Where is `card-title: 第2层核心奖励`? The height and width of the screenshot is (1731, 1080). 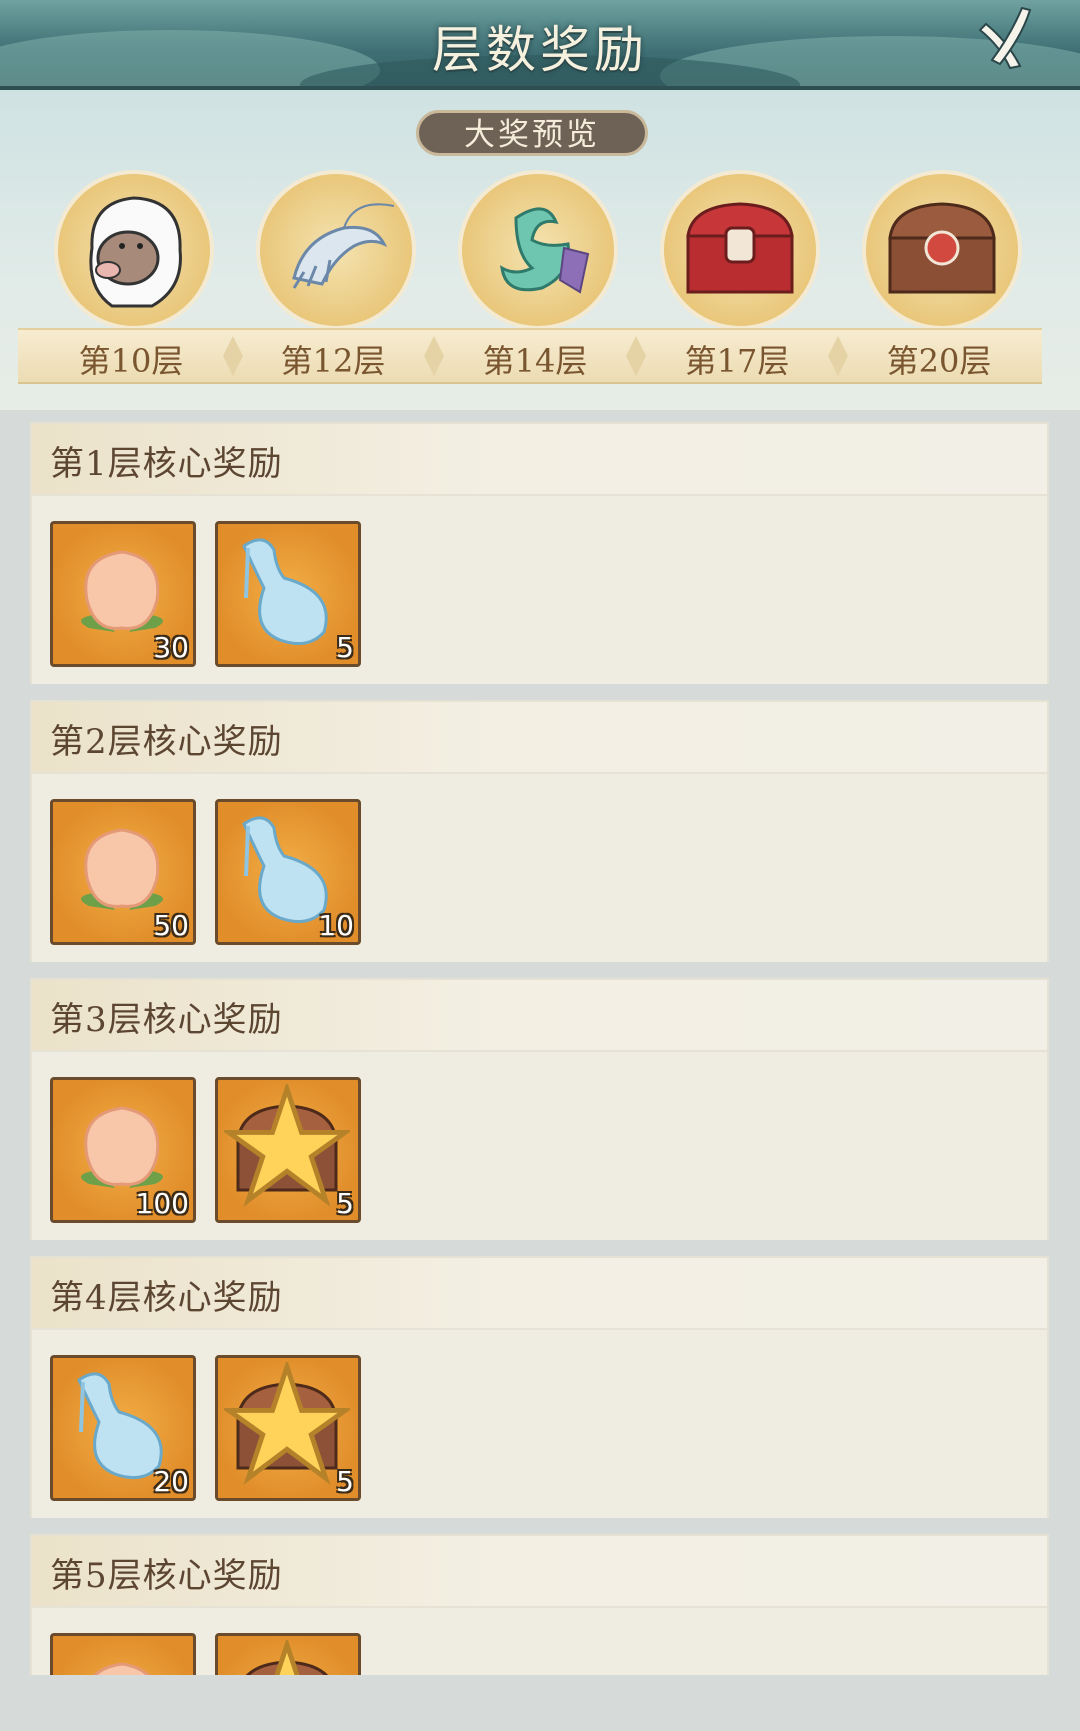
card-title: 第2层核心奖励 is located at coordinates (166, 742).